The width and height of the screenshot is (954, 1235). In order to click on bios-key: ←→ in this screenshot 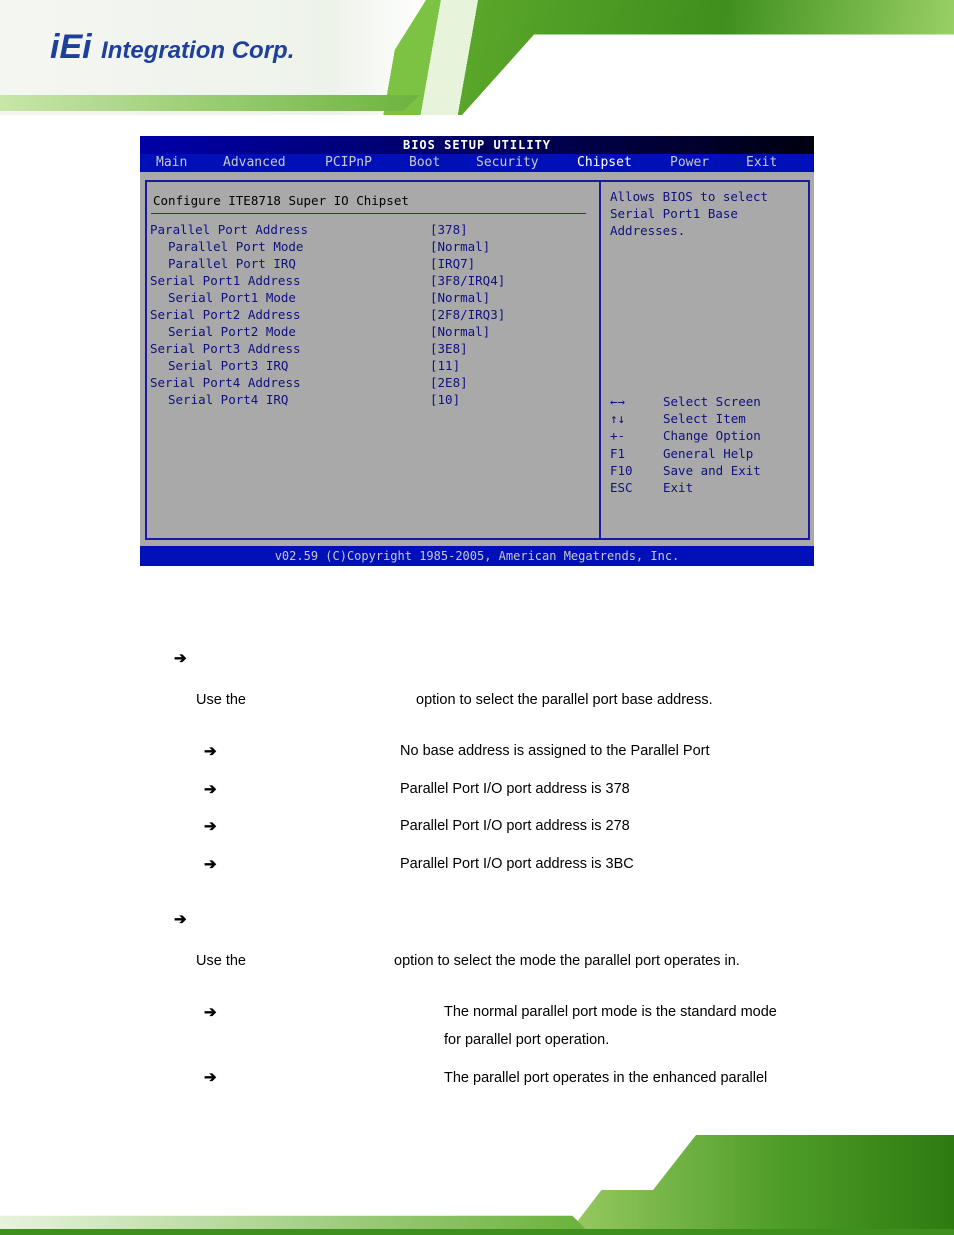, I will do `click(618, 401)`.